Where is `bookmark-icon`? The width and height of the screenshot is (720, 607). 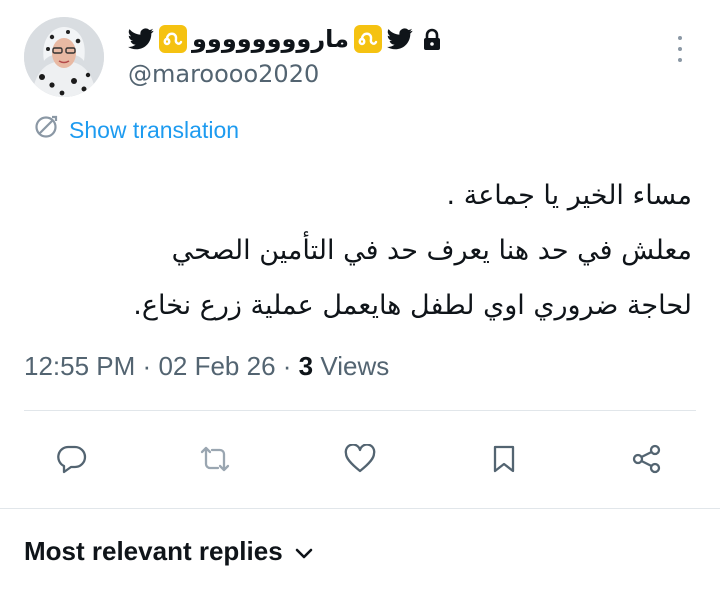
bookmark-icon is located at coordinates (504, 461).